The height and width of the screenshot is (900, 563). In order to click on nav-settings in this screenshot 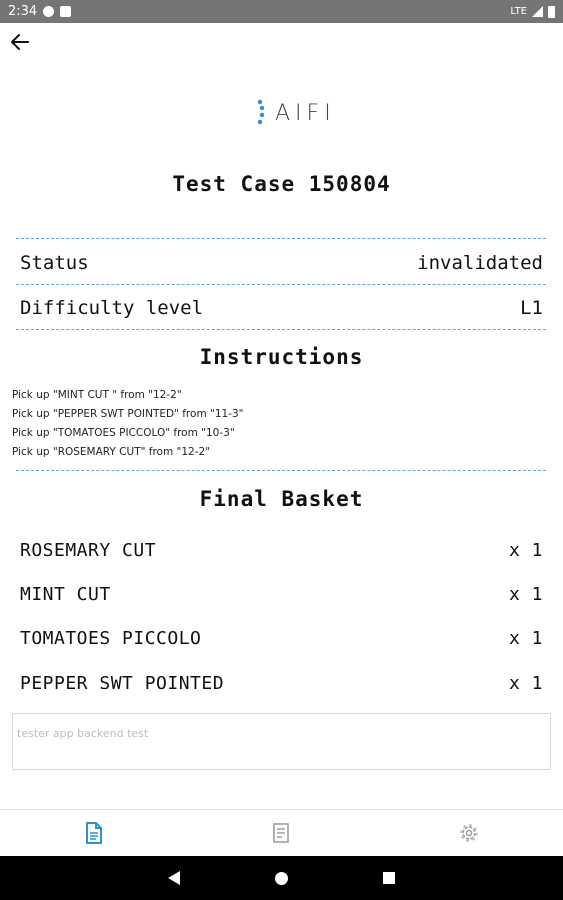, I will do `click(469, 833)`.